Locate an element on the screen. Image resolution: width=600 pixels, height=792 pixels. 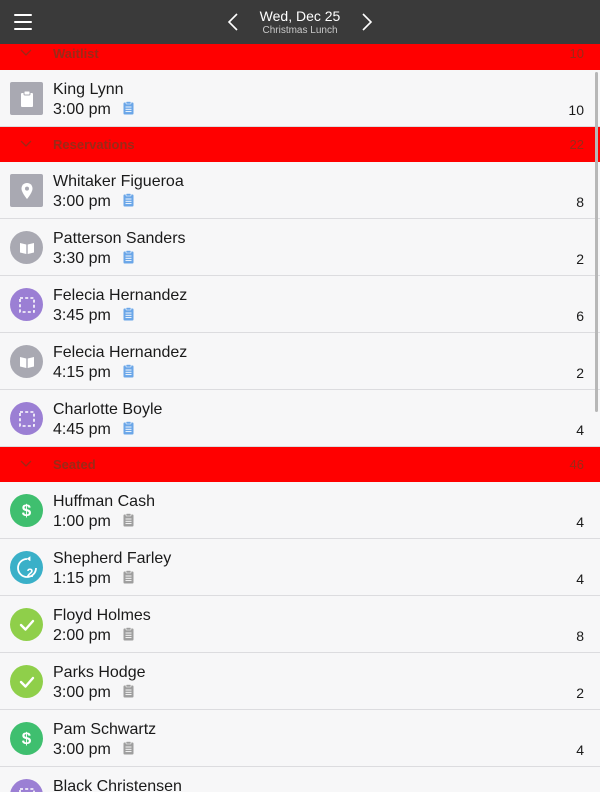
reservation-time: 1:15 pm is located at coordinates (82, 578).